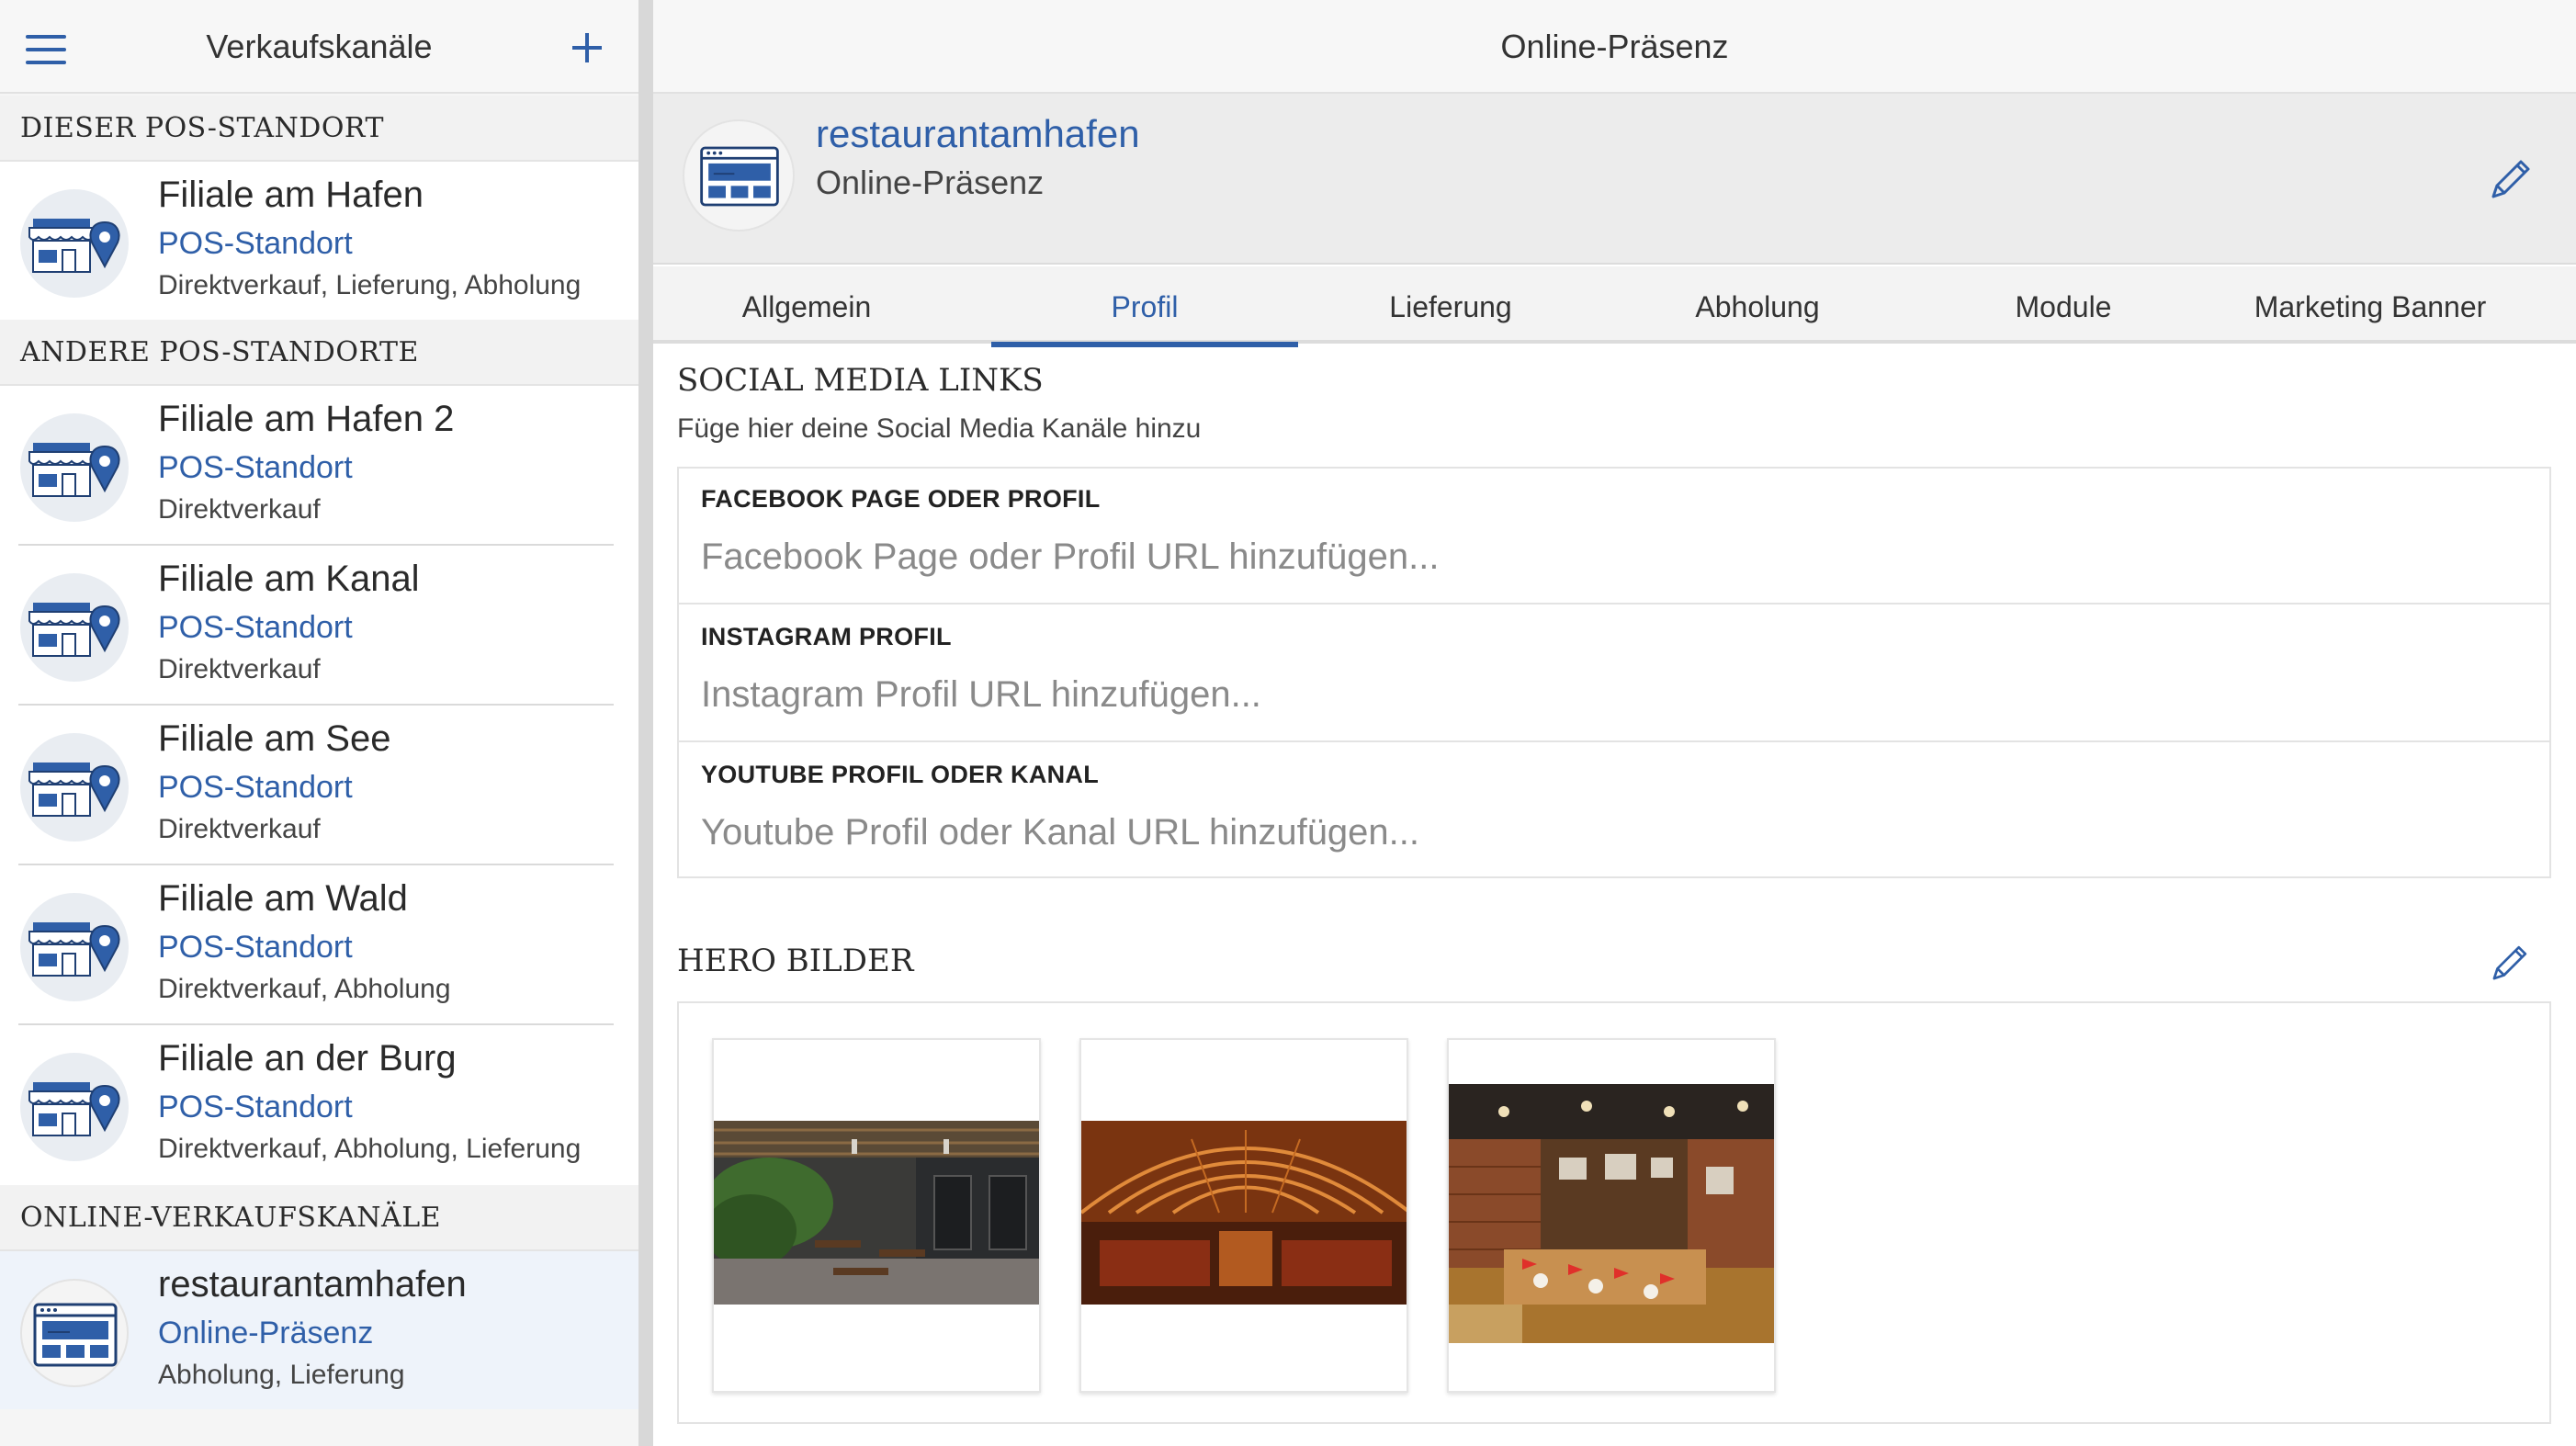 This screenshot has height=1446, width=2576. What do you see at coordinates (1450, 305) in the screenshot?
I see `tab-lieferung: Lieferung` at bounding box center [1450, 305].